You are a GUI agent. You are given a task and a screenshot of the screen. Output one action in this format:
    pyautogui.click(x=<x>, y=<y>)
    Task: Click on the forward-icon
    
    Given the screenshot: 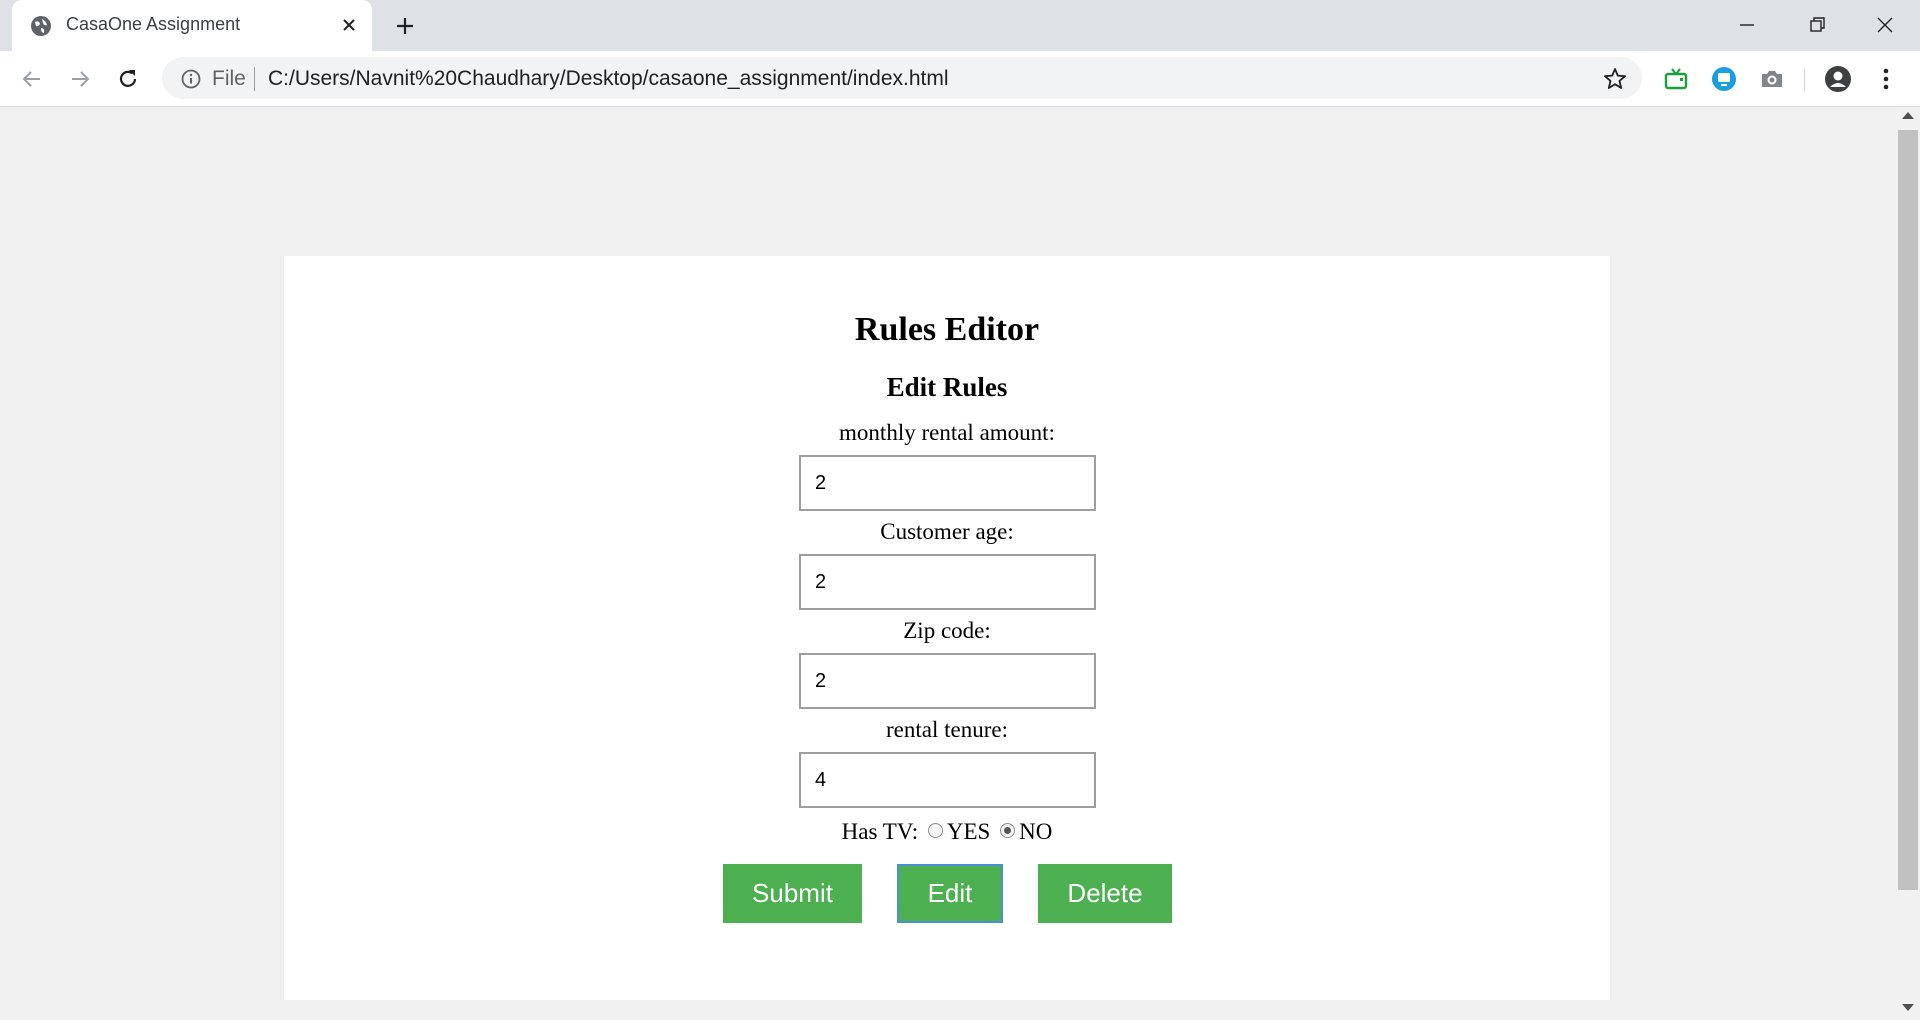 What is the action you would take?
    pyautogui.click(x=80, y=79)
    